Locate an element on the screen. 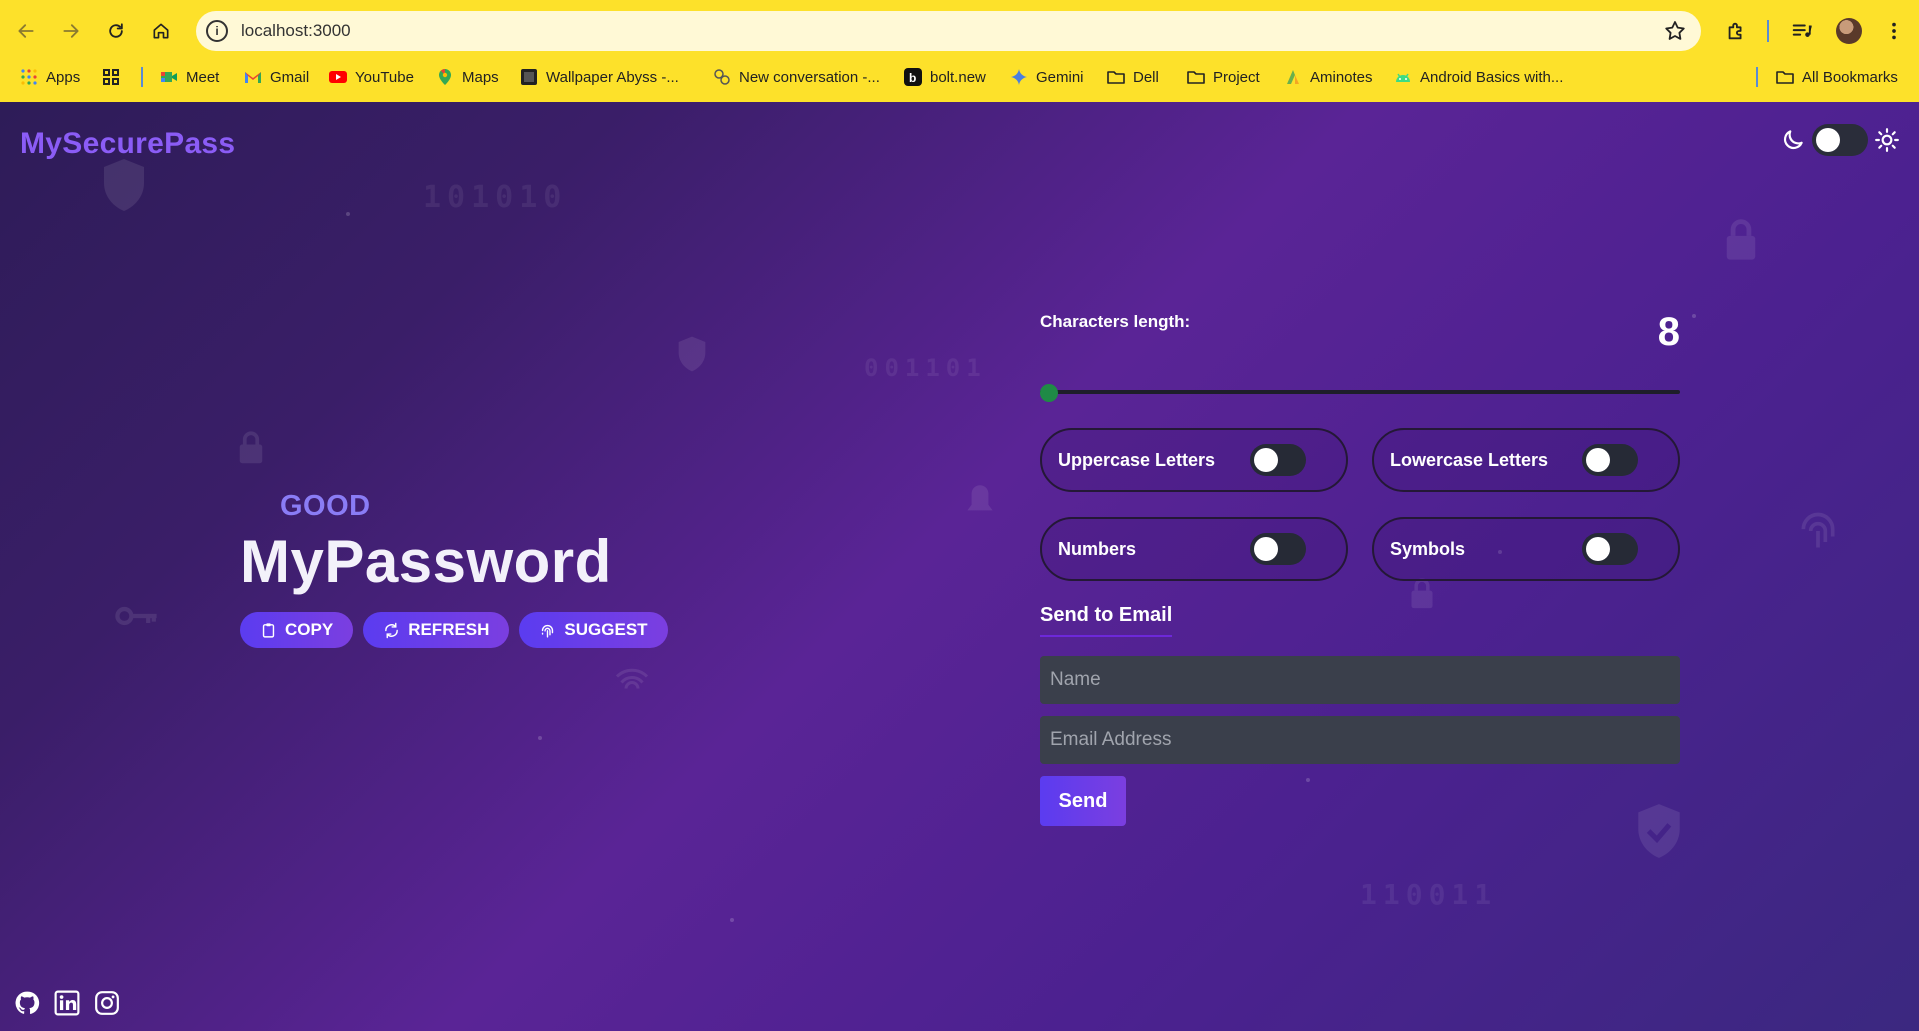 Image resolution: width=1919 pixels, height=1031 pixels. reload-icon is located at coordinates (116, 30).